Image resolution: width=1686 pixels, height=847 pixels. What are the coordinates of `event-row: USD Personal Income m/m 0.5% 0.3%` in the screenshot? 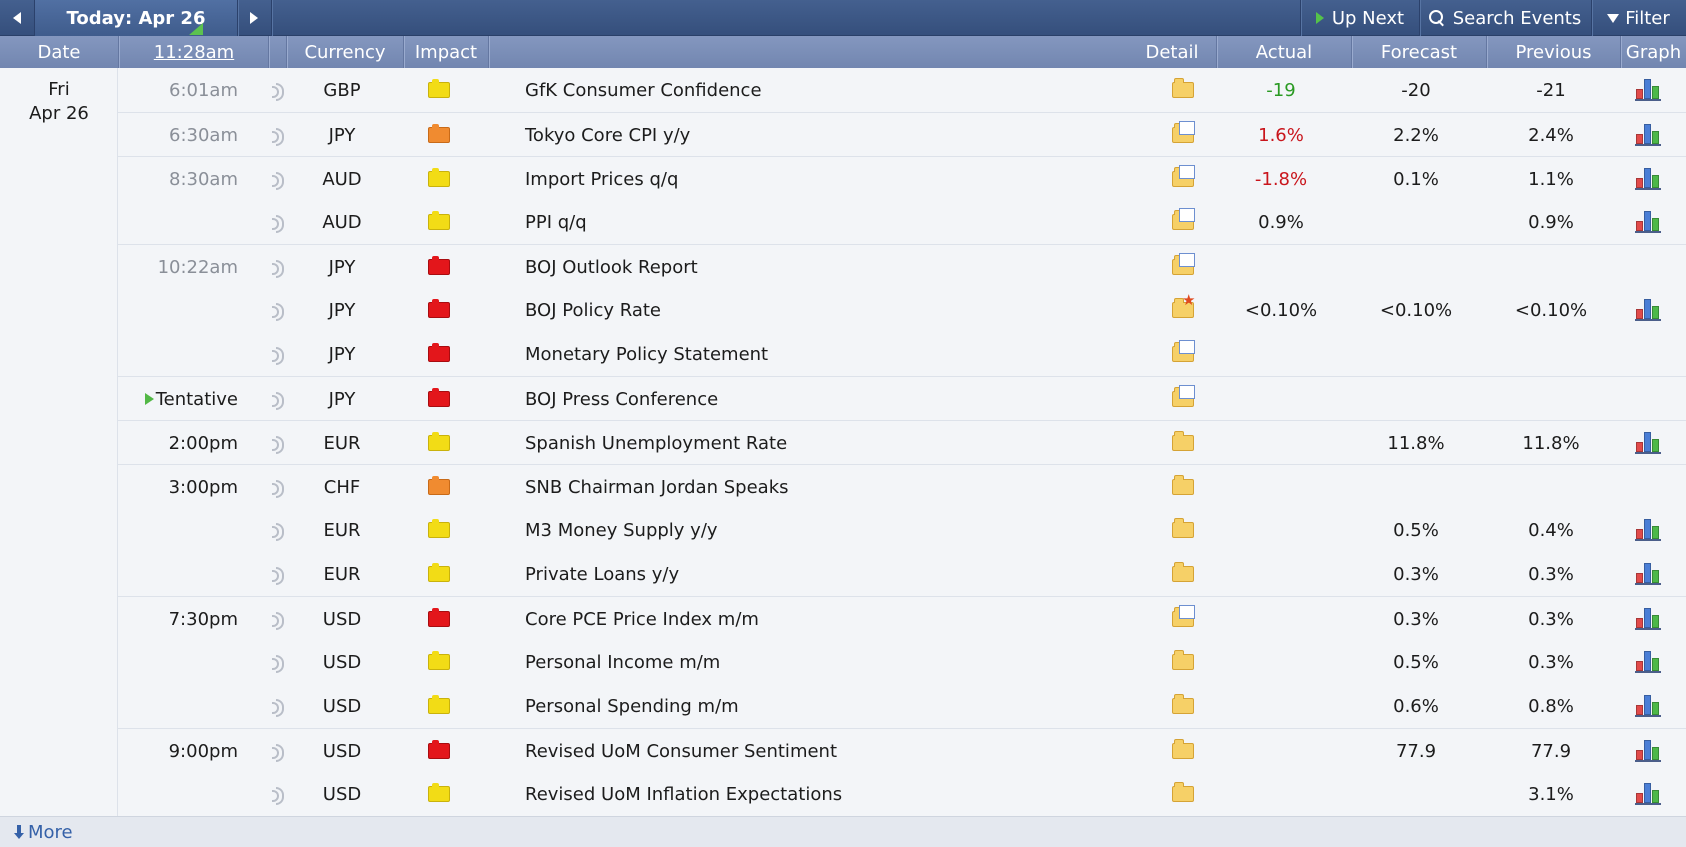 It's located at (902, 662).